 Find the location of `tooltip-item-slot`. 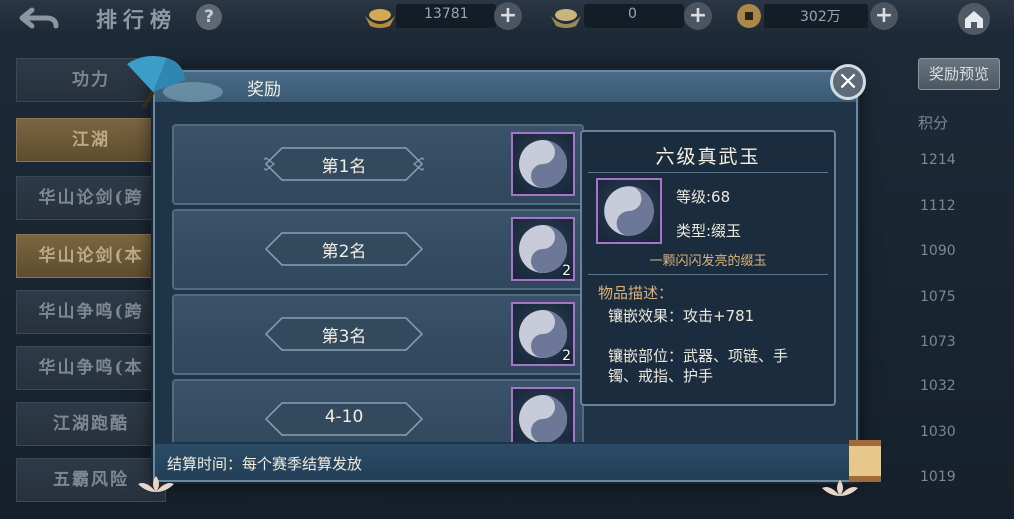

tooltip-item-slot is located at coordinates (629, 211).